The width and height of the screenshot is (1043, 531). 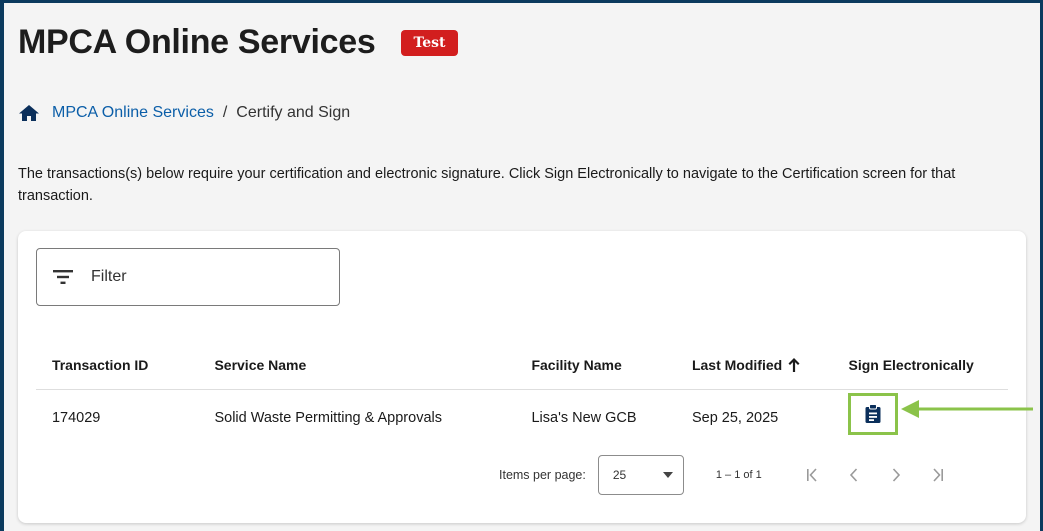 I want to click on next-page-icon, so click(x=896, y=475).